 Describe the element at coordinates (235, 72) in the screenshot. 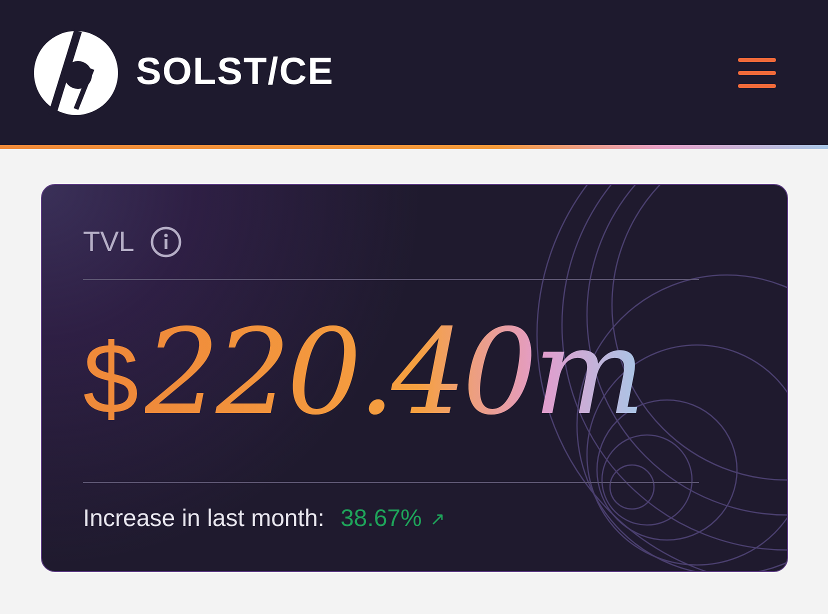

I see `brand-name: SOLST/CE` at that location.